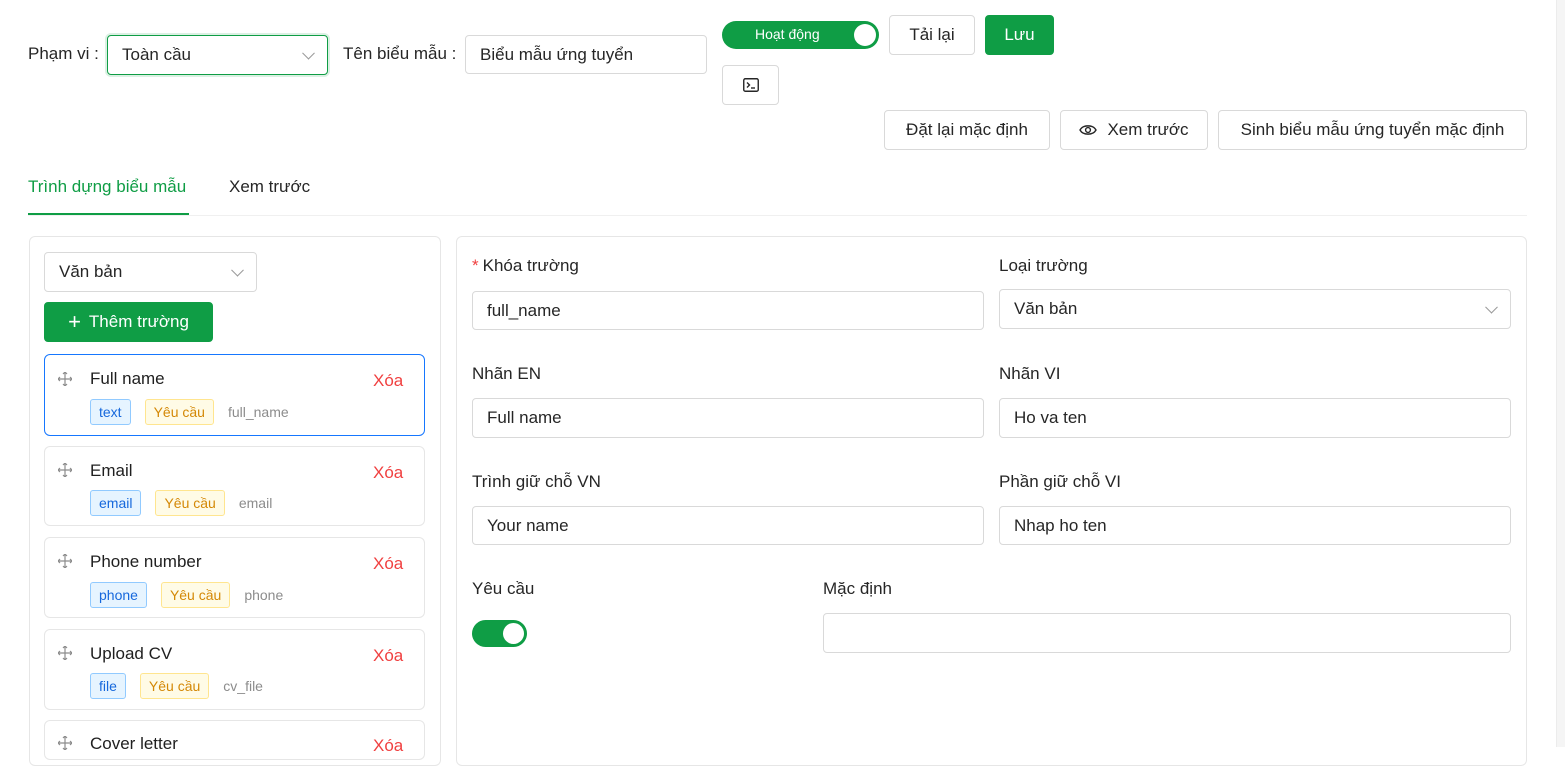 This screenshot has width=1565, height=766. I want to click on field-type-label: Loại trường, so click(1043, 265).